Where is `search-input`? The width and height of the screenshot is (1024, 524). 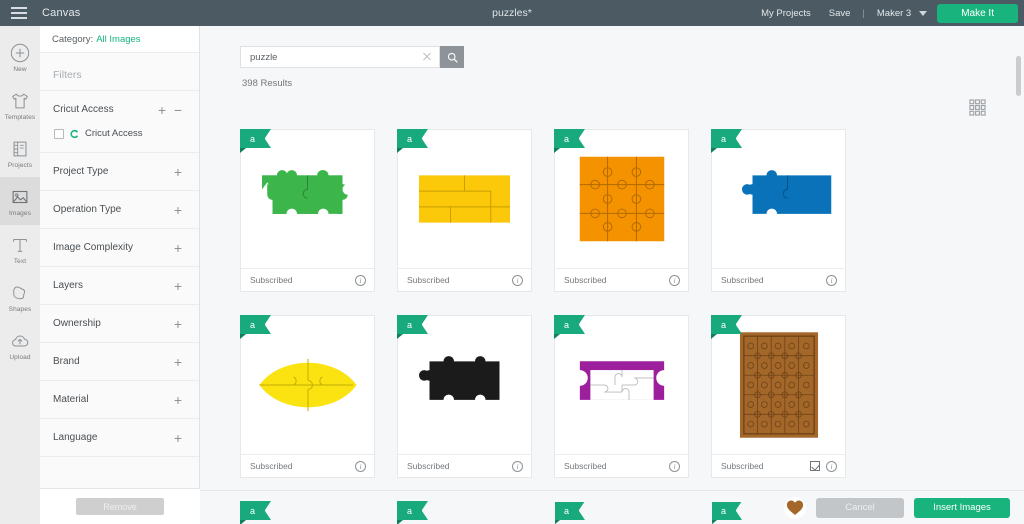 search-input is located at coordinates (335, 57).